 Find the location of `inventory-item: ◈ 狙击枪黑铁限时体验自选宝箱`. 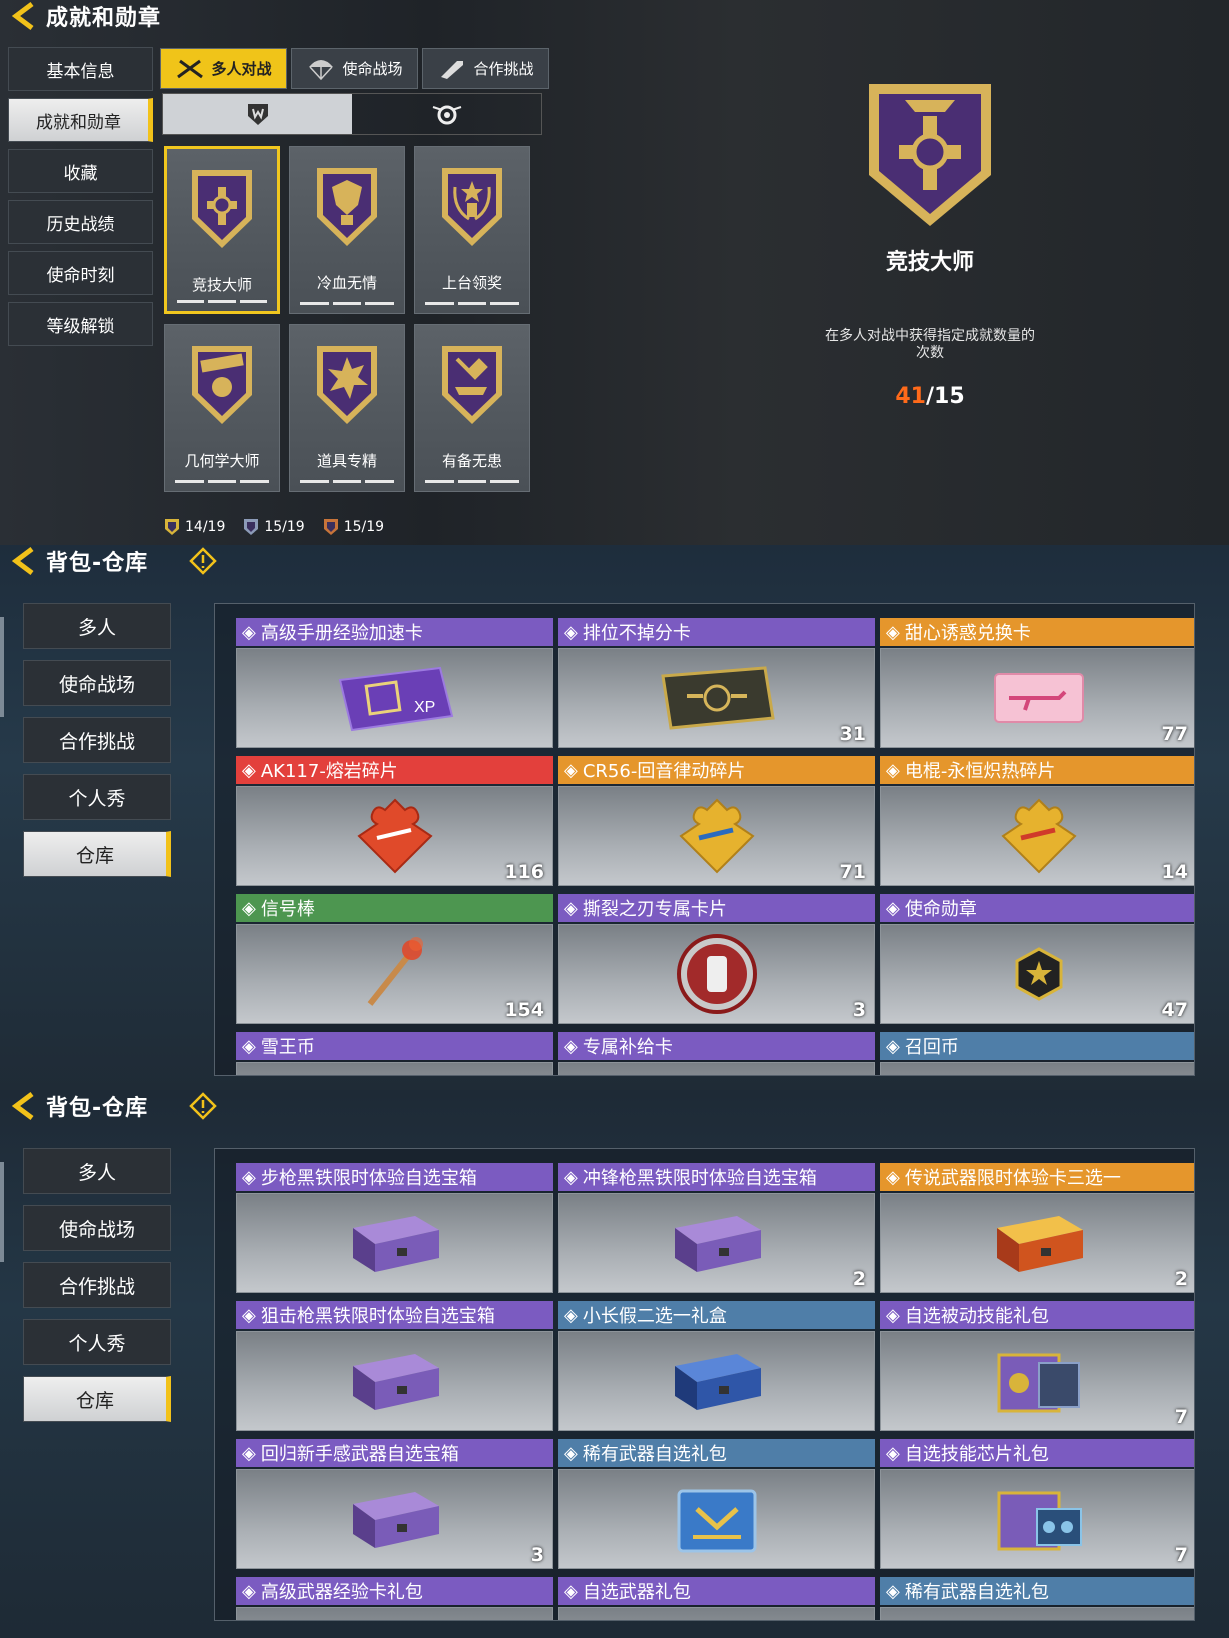

inventory-item: ◈ 狙击枪黑铁限时体验自选宝箱 is located at coordinates (394, 1367).